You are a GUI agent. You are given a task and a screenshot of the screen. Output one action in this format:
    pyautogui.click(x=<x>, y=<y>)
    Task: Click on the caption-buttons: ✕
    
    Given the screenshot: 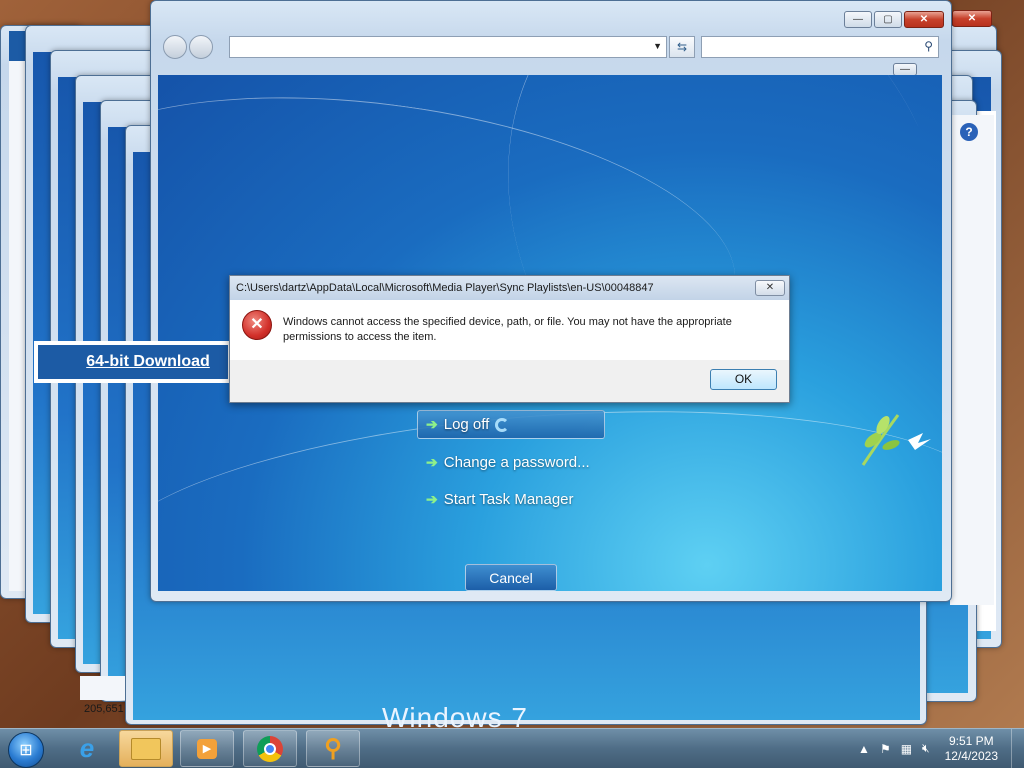 What is the action you would take?
    pyautogui.click(x=972, y=18)
    